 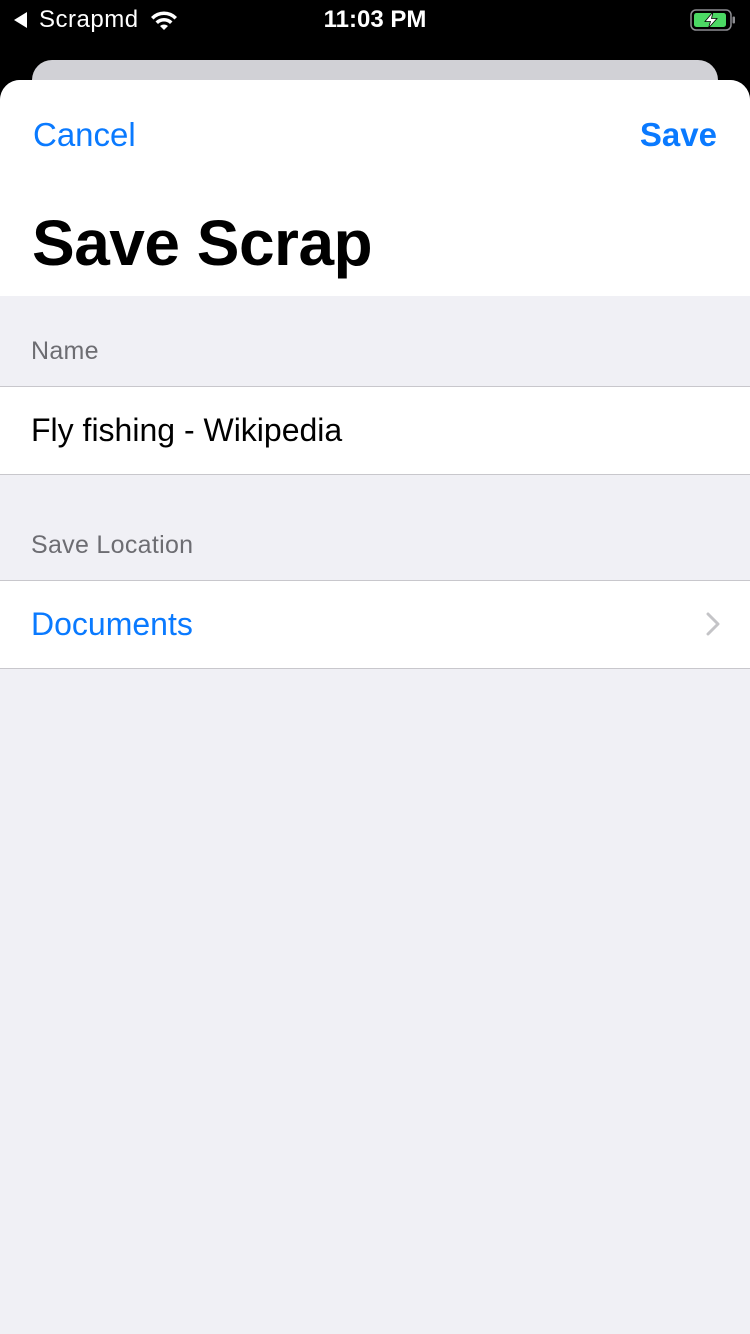 What do you see at coordinates (375, 430) in the screenshot?
I see `name-field: Fly fishing - Wikipedia` at bounding box center [375, 430].